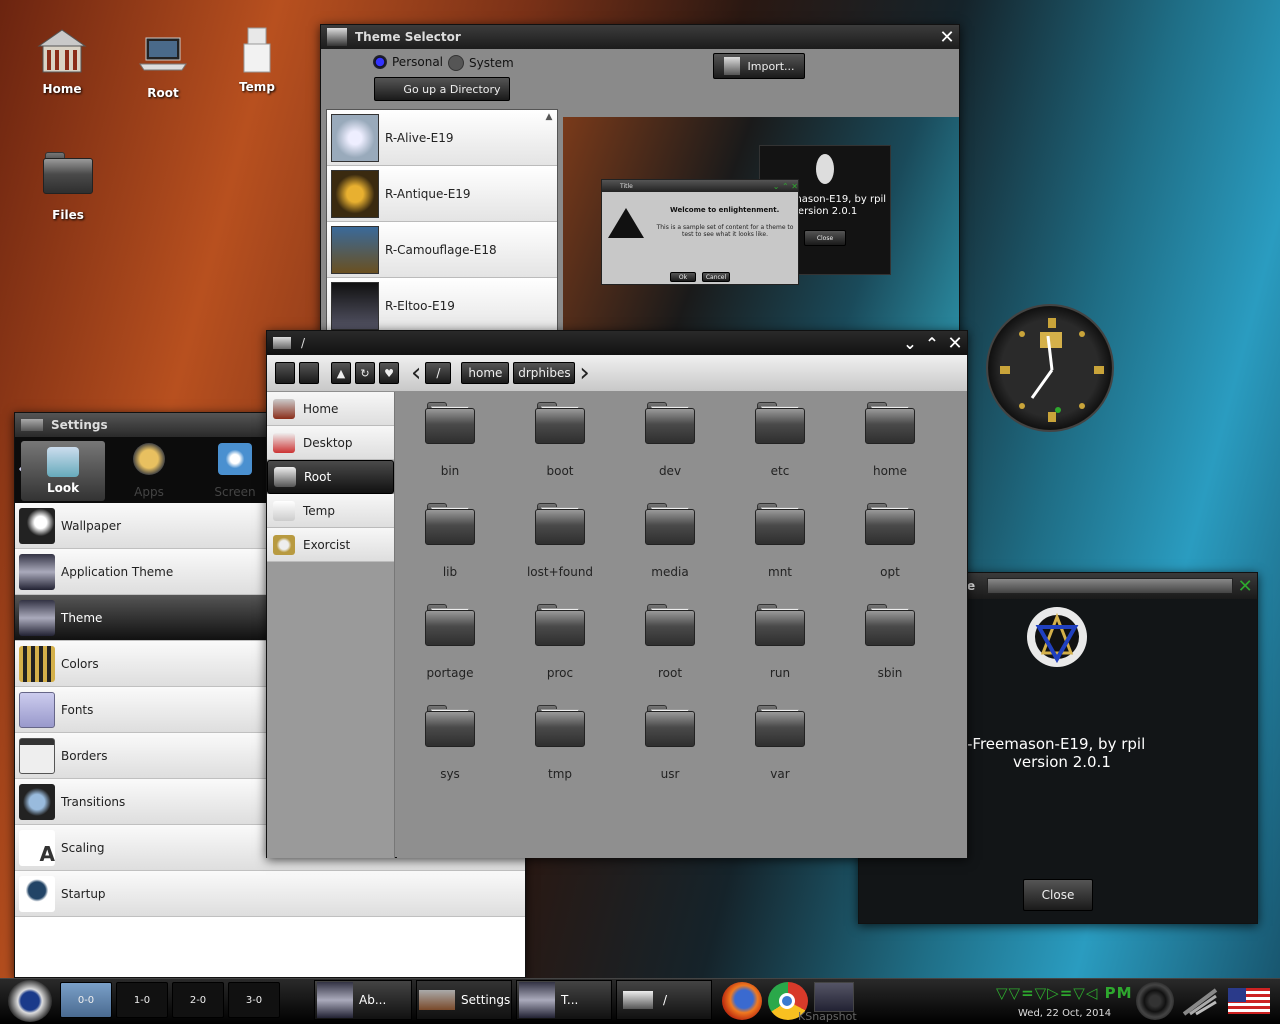 This screenshot has height=1024, width=1280. I want to click on folder-item: dev, so click(670, 440).